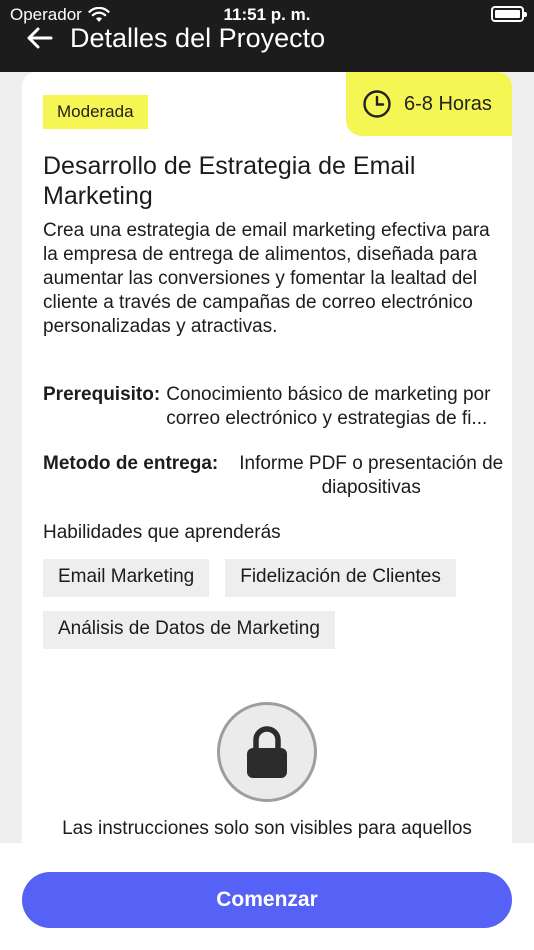  Describe the element at coordinates (340, 578) in the screenshot. I see `skill-chip: Fidelización de Clientes` at that location.